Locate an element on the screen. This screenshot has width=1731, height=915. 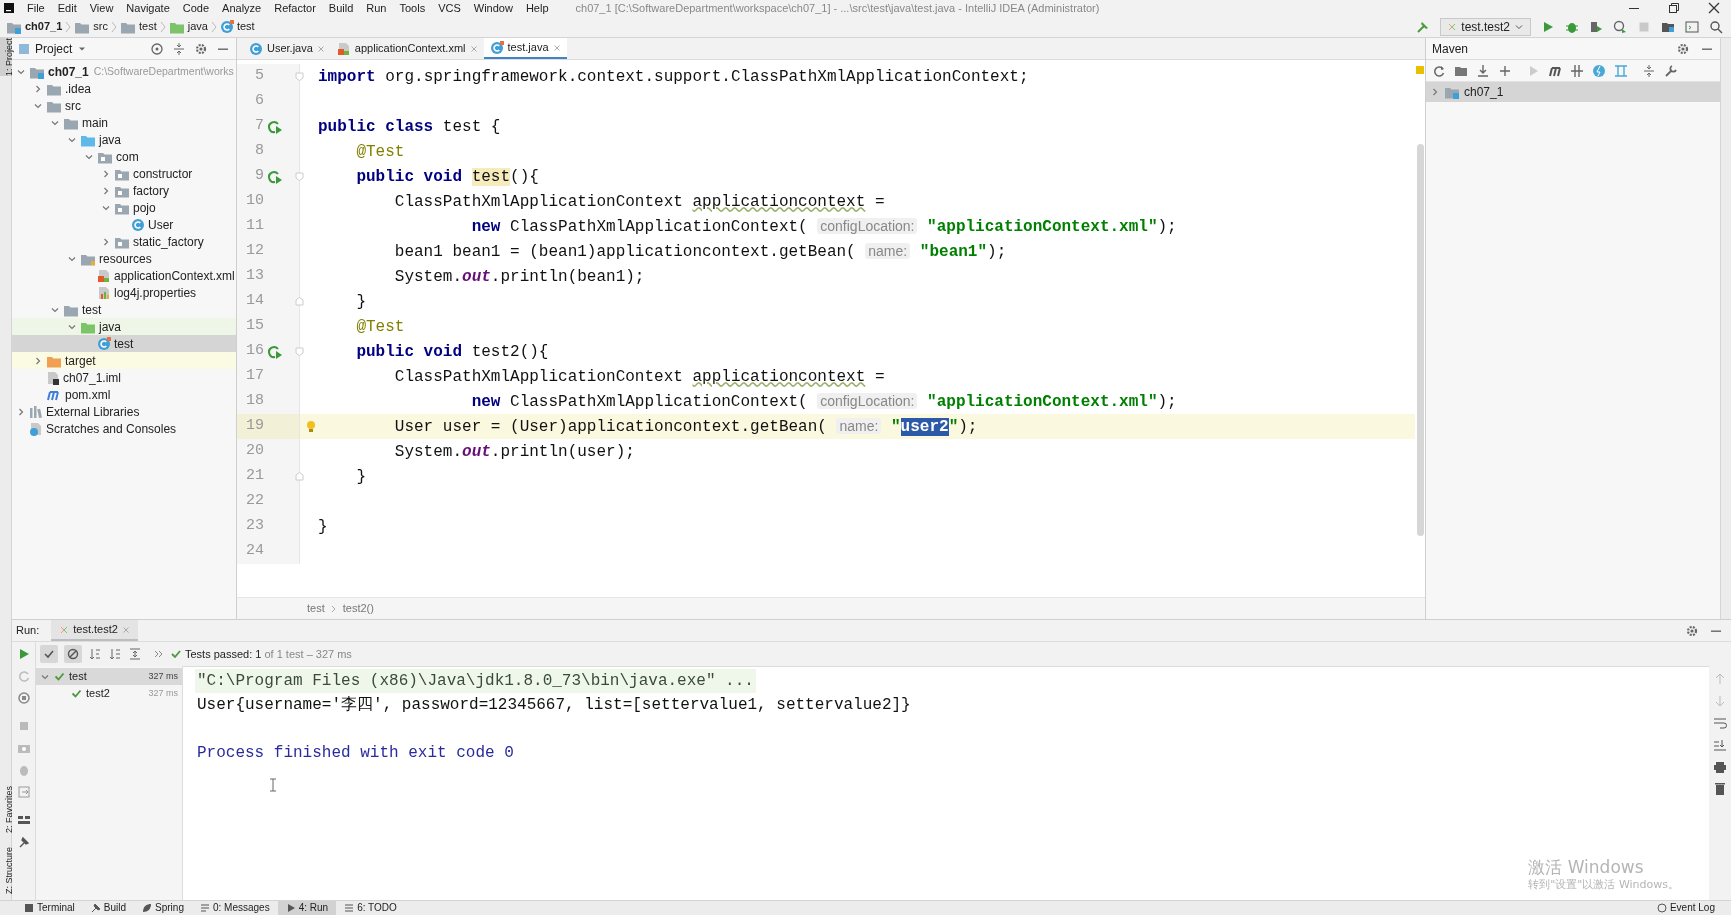
tree-item: resources is located at coordinates (124, 258).